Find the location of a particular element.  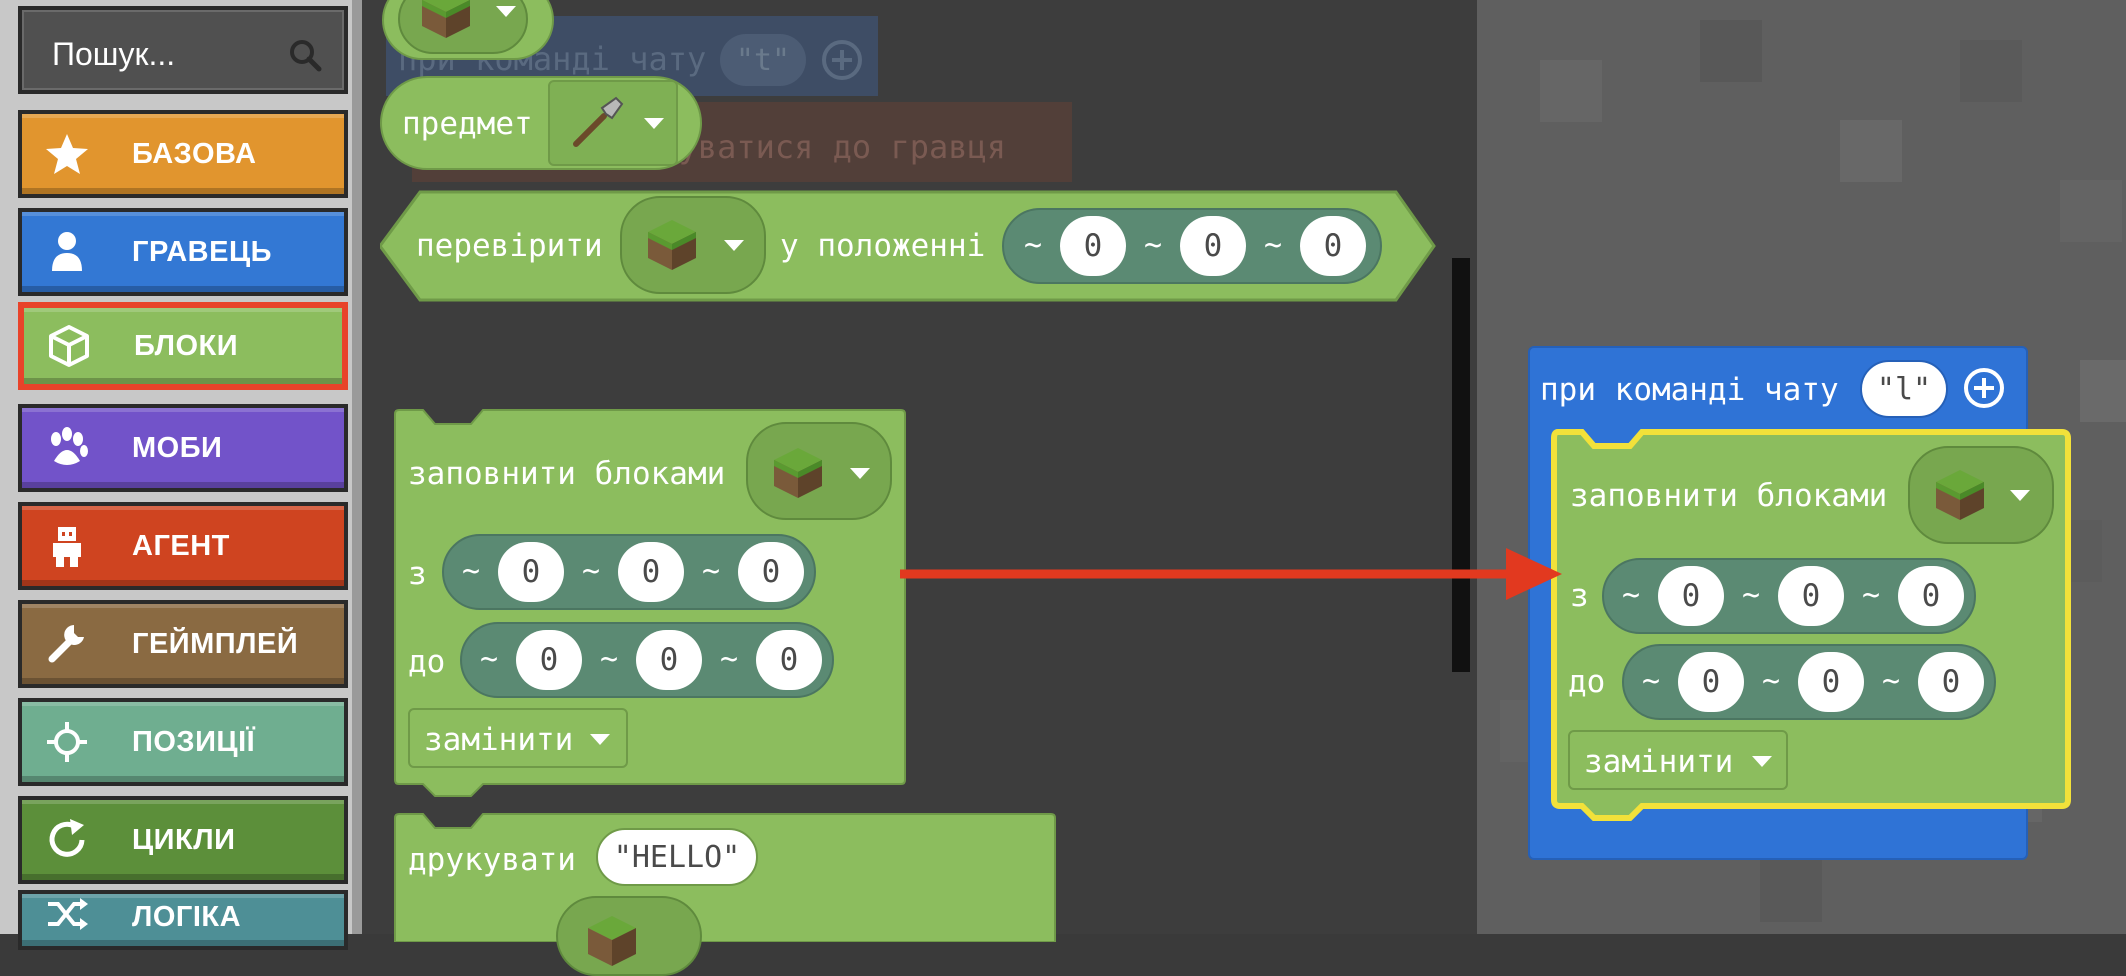

category-positions: ПОЗИЦІЇ is located at coordinates (183, 742).